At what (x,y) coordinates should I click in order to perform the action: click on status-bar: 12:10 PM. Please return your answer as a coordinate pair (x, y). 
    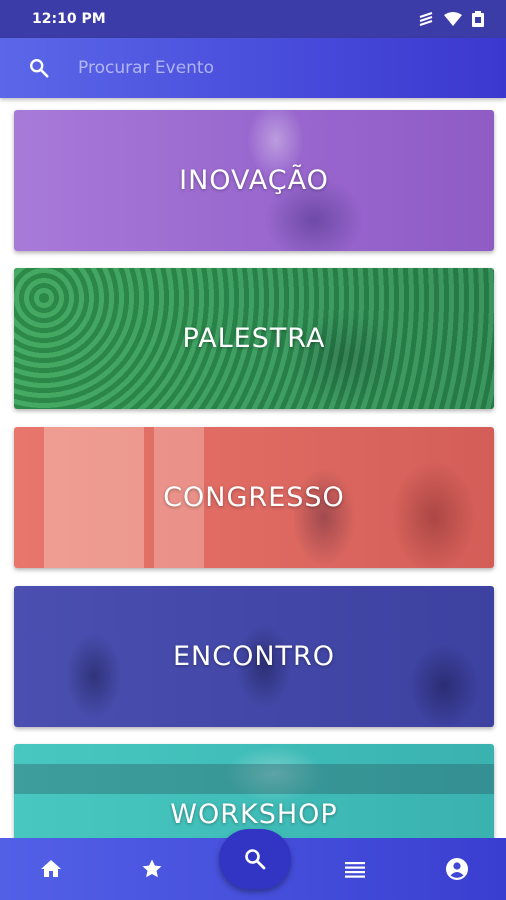
    Looking at the image, I should click on (253, 19).